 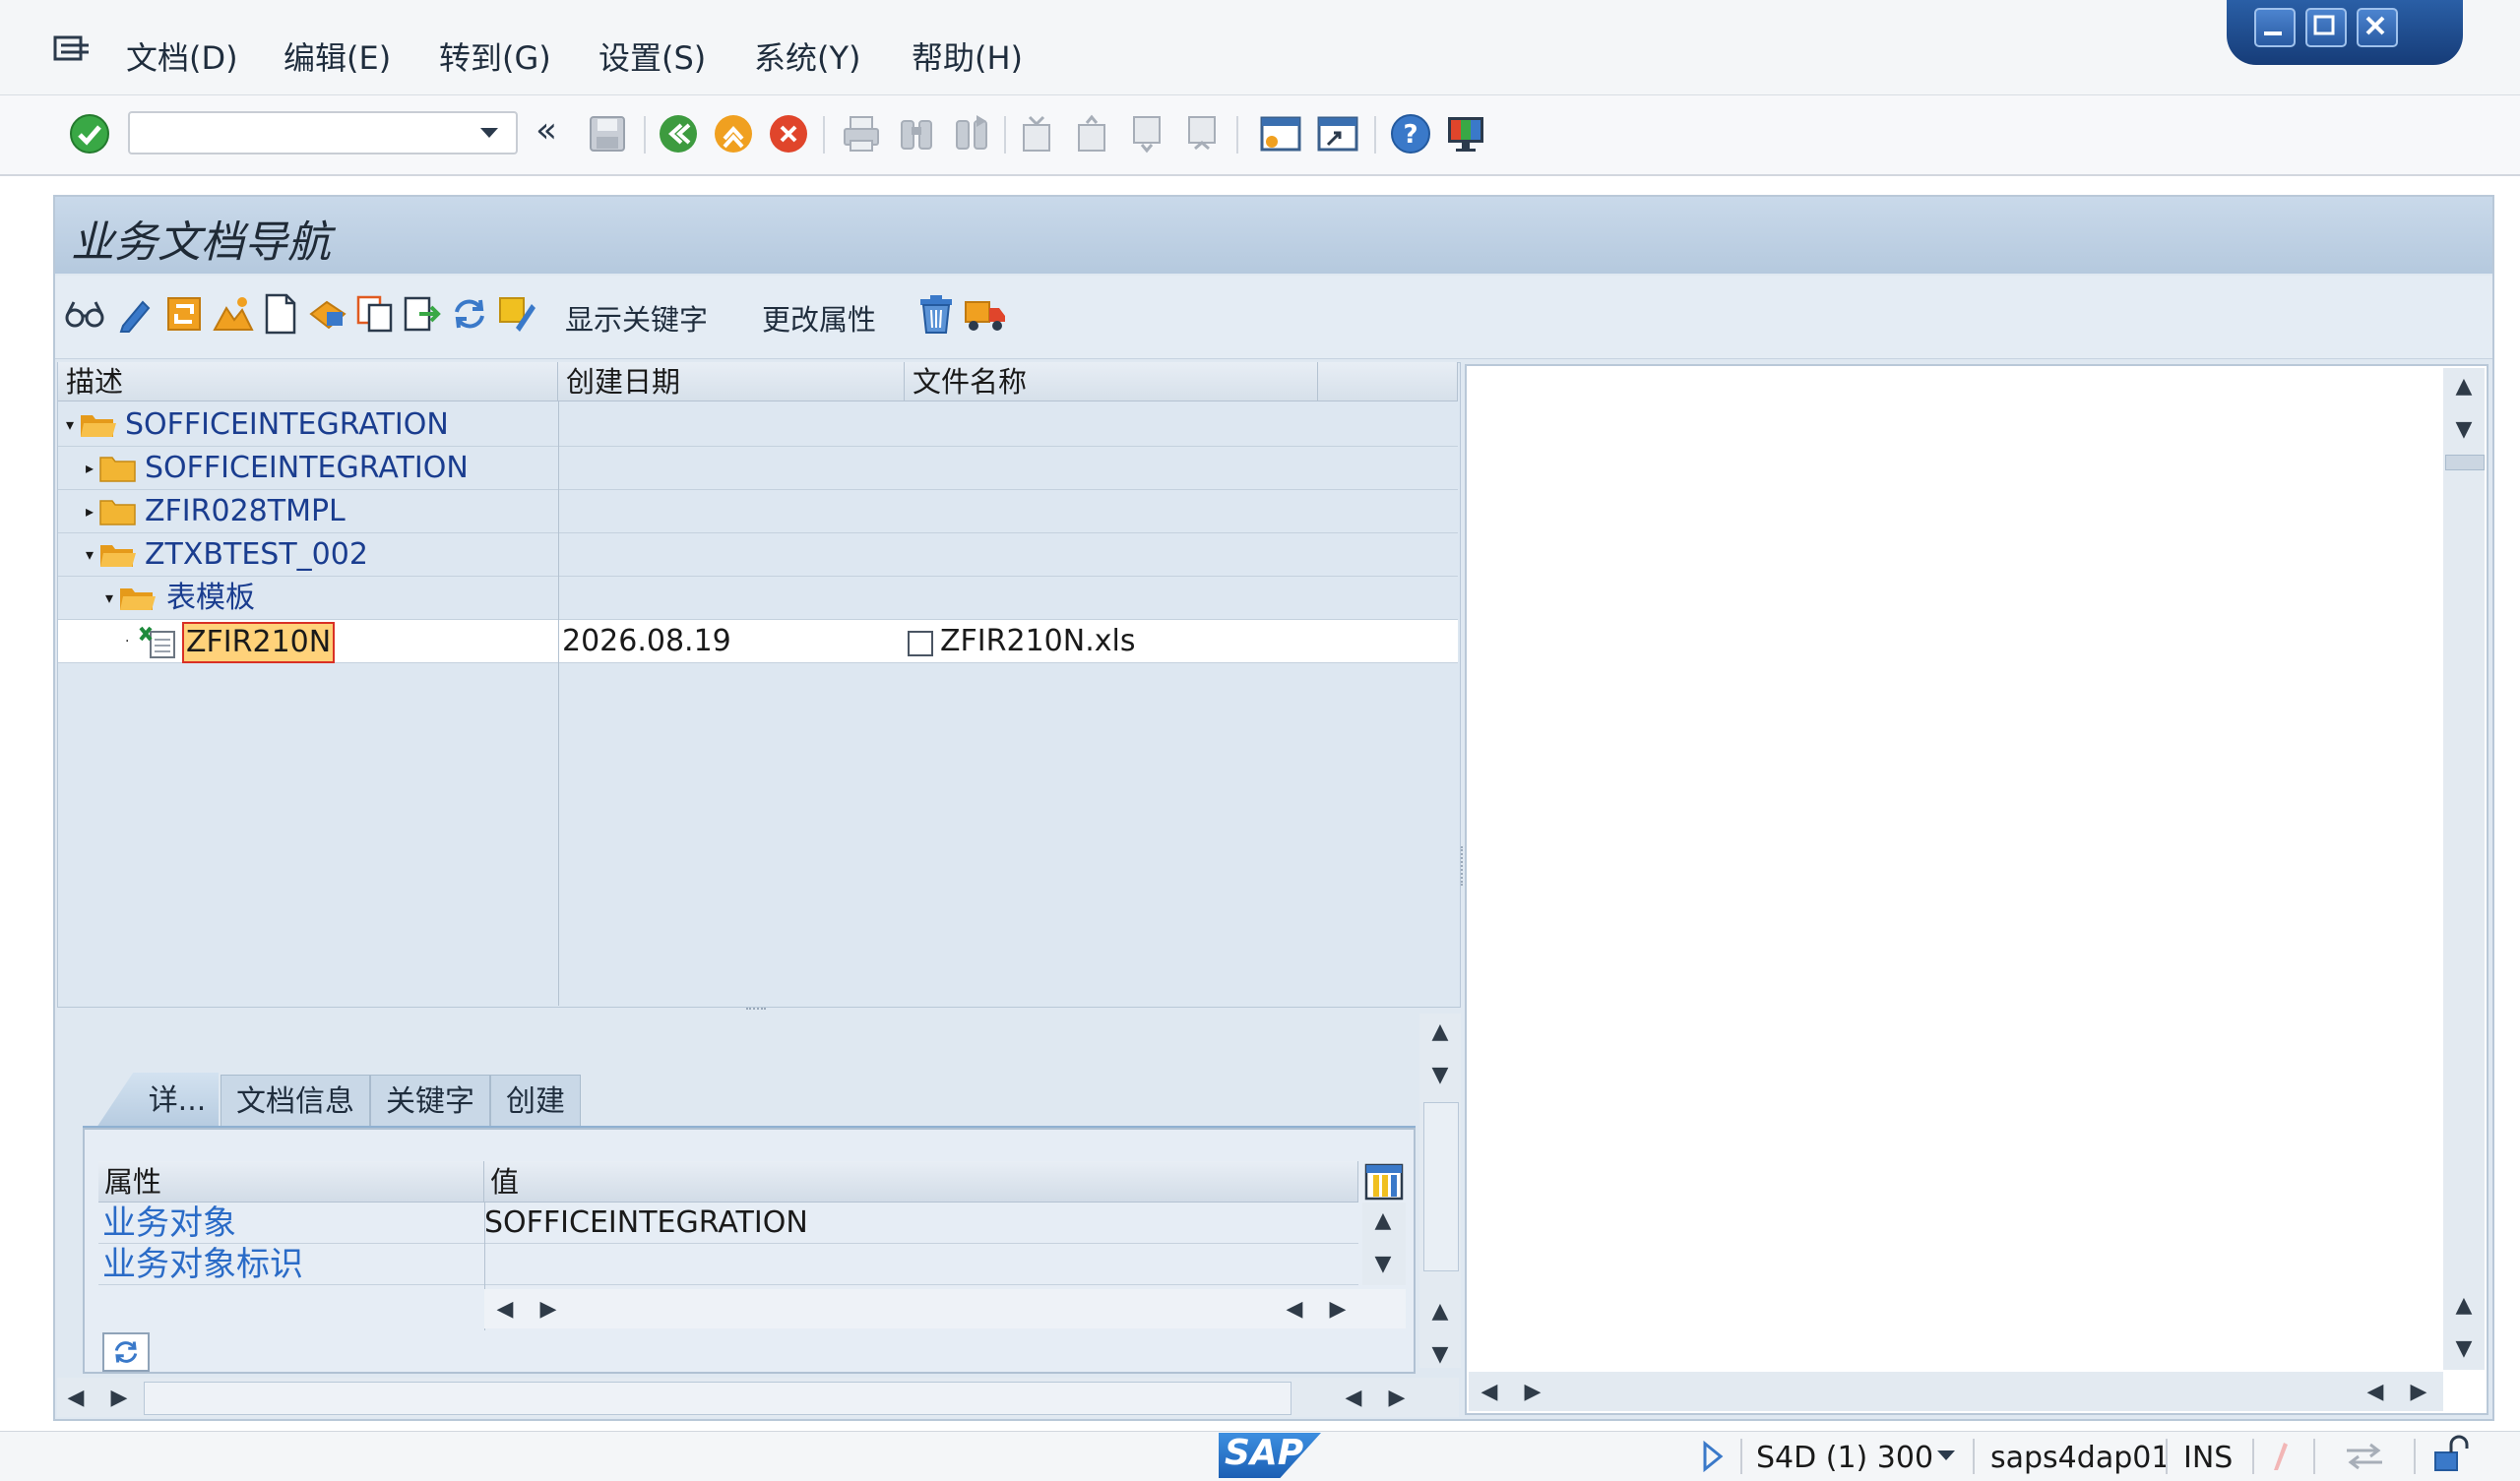 What do you see at coordinates (233, 314) in the screenshot?
I see `create-business-doc-button` at bounding box center [233, 314].